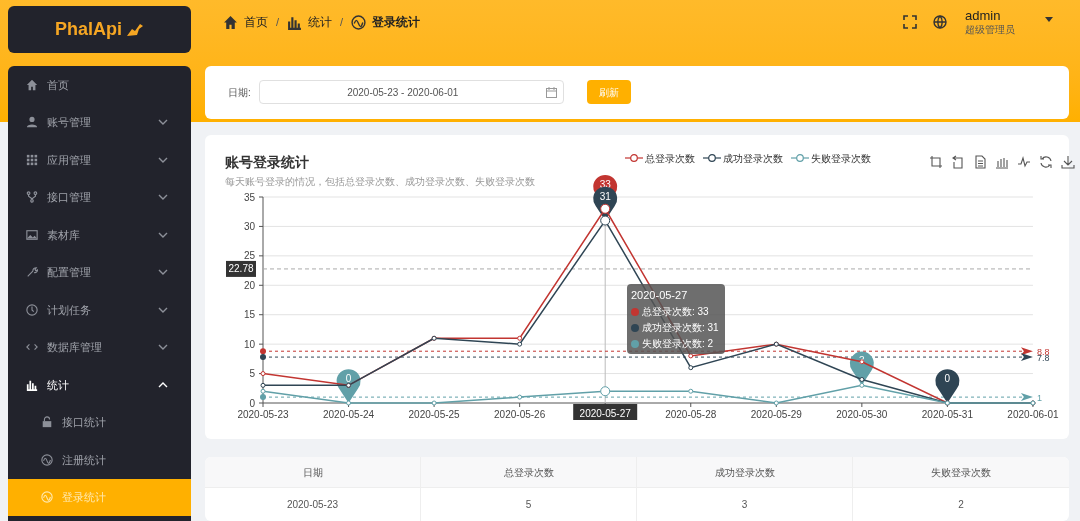 The image size is (1080, 521). Describe the element at coordinates (99, 235) in the screenshot. I see `sidebar-item: 素材库` at that location.